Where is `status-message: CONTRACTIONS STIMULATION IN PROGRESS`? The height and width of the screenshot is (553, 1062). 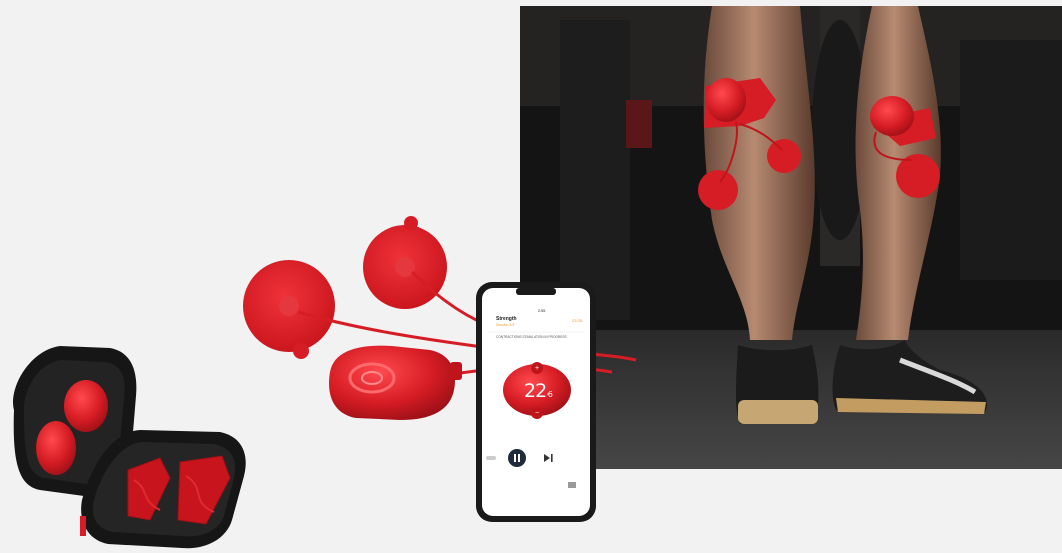
status-message: CONTRACTIONS STIMULATION IN PROGRESS is located at coordinates (531, 337).